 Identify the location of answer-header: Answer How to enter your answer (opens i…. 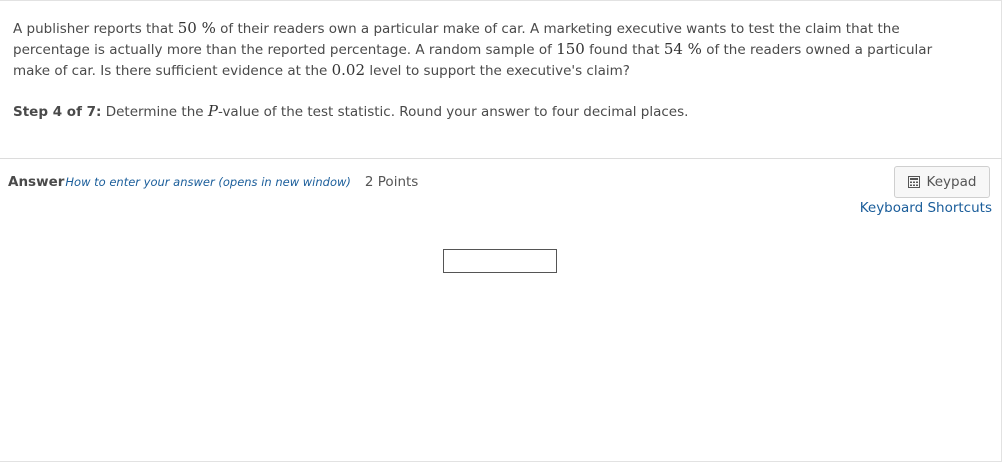
(213, 184).